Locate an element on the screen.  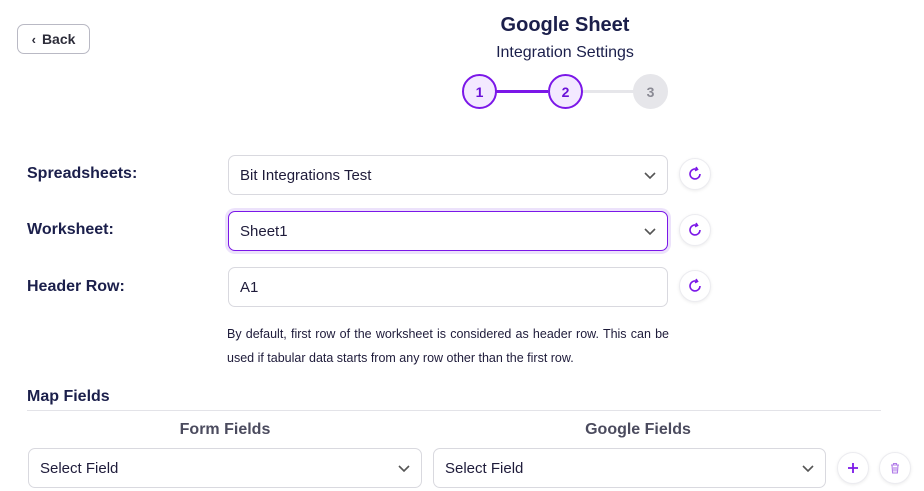
section-divider is located at coordinates (454, 410).